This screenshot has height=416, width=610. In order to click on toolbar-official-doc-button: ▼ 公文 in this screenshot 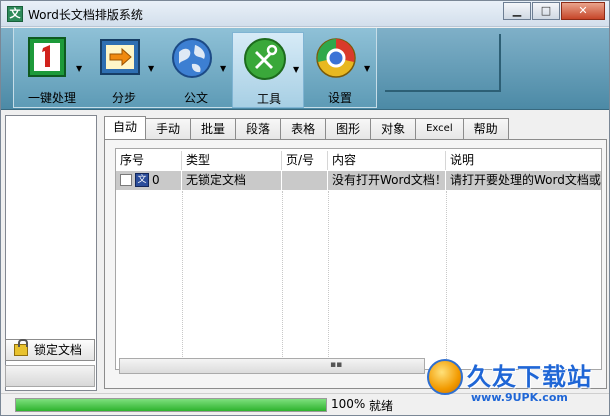, I will do `click(196, 70)`.